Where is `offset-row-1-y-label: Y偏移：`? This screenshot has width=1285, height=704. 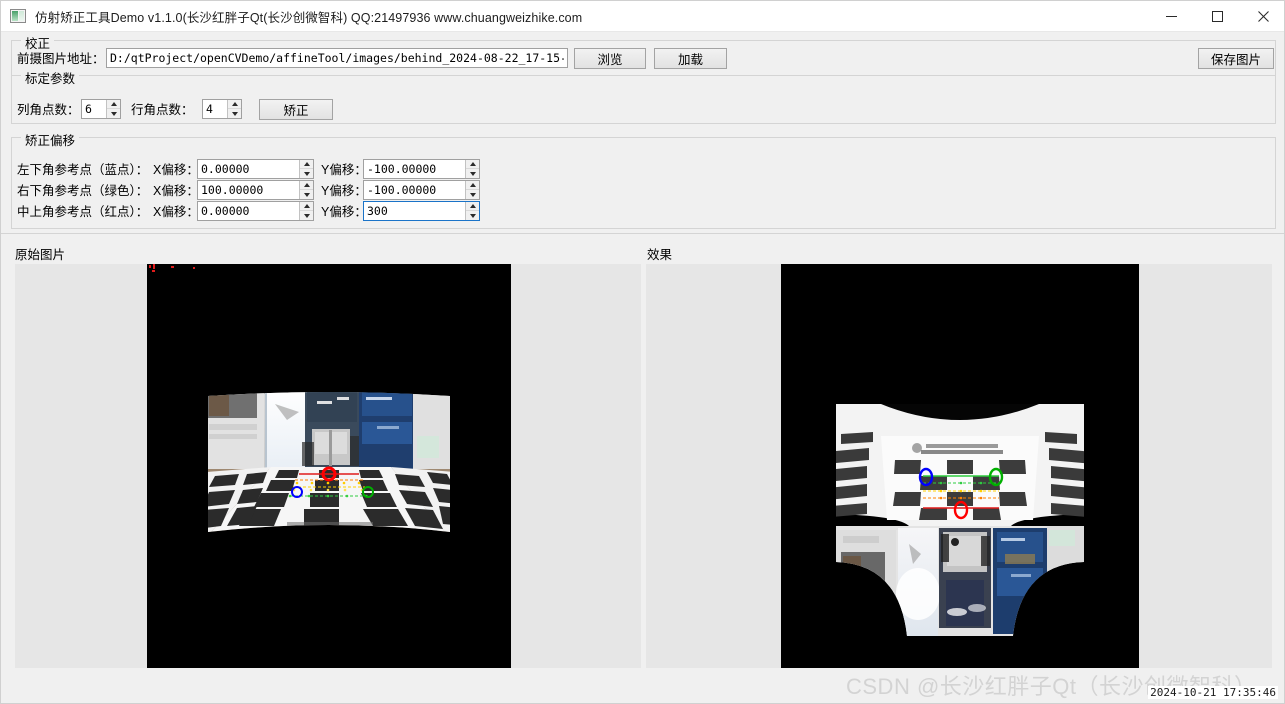
offset-row-1-y-label: Y偏移： is located at coordinates (344, 191).